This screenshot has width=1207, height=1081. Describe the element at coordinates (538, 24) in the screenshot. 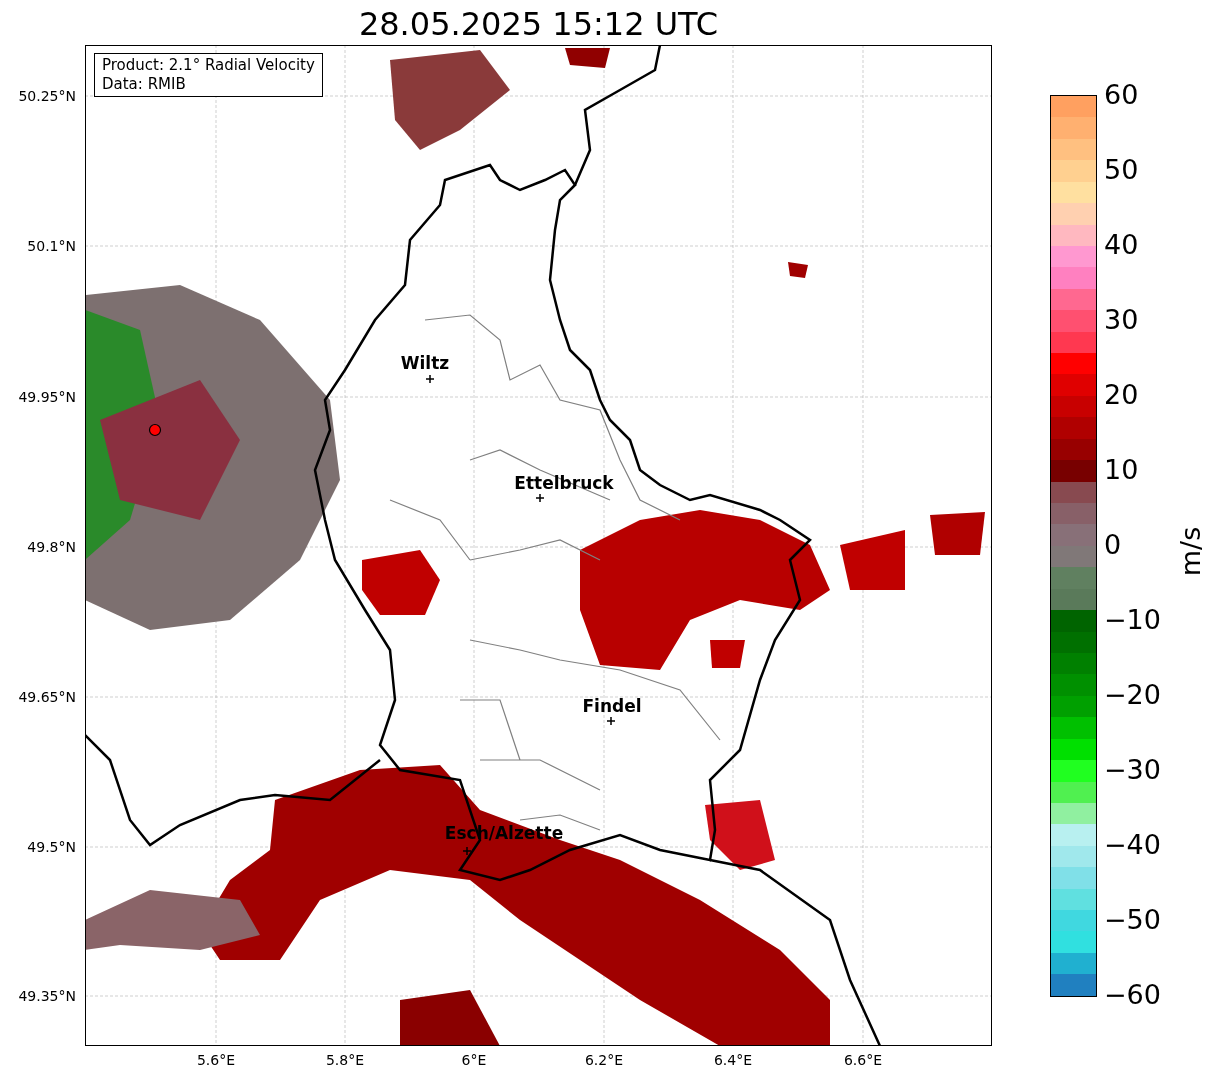

I see `chart-title: 28.05.2025 15:12 UTC` at that location.